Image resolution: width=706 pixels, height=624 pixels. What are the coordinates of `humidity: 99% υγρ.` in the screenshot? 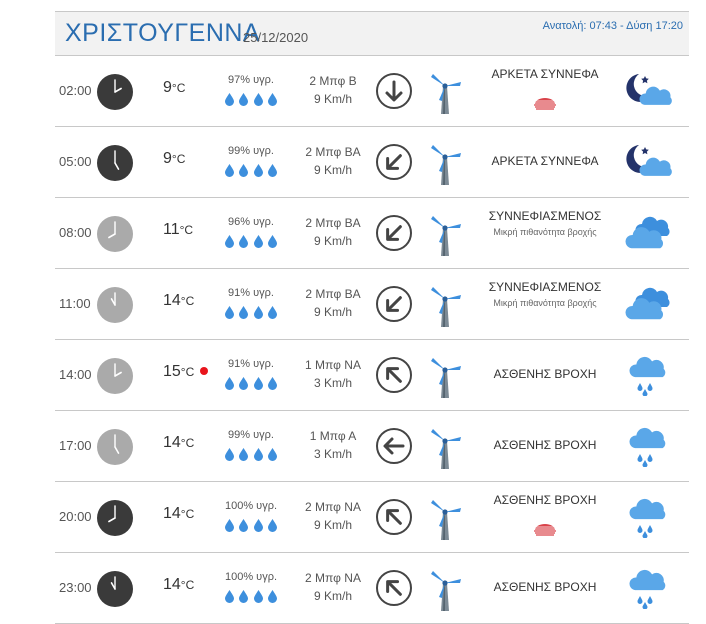 It's located at (251, 435).